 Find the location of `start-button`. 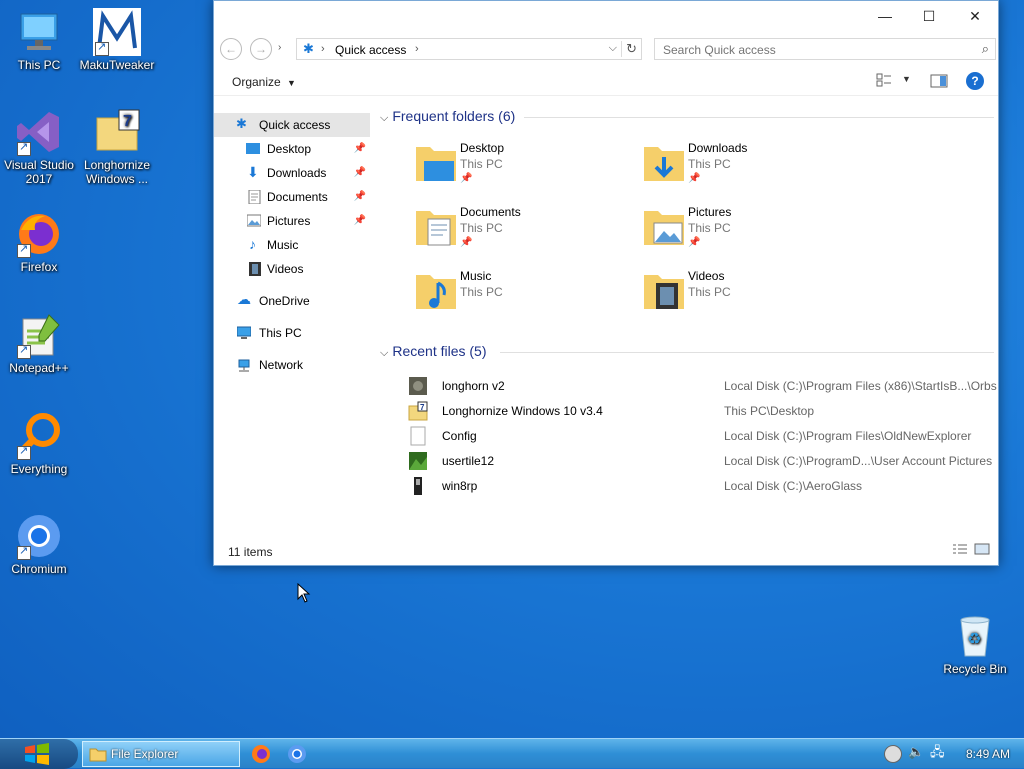

start-button is located at coordinates (39, 754).